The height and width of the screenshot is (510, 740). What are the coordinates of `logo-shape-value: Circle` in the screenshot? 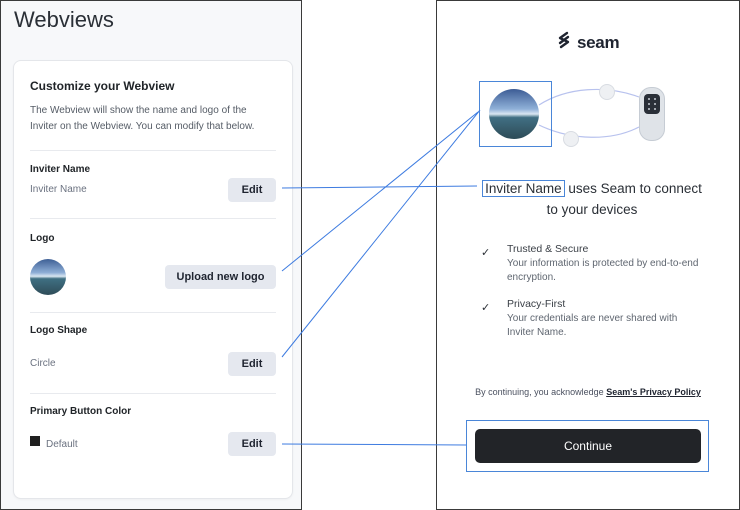 It's located at (43, 363).